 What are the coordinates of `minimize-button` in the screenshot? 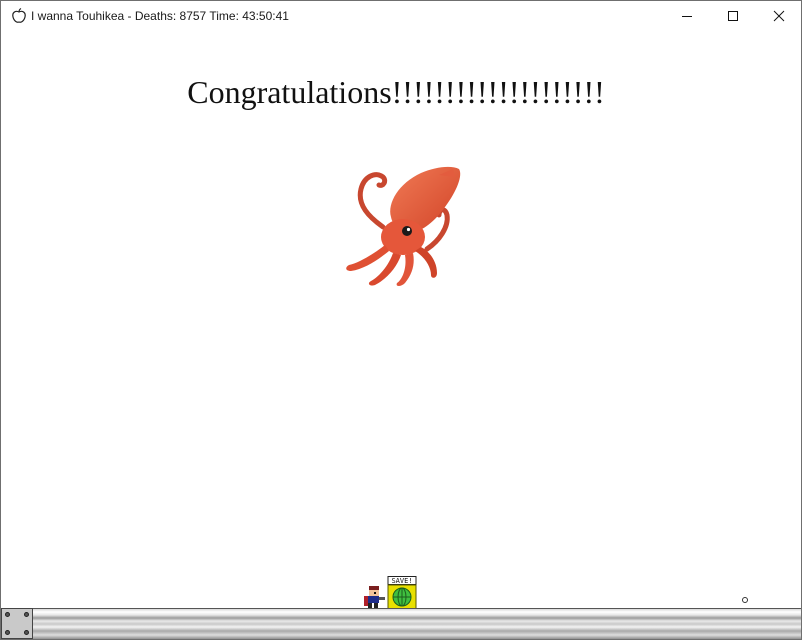 It's located at (687, 16).